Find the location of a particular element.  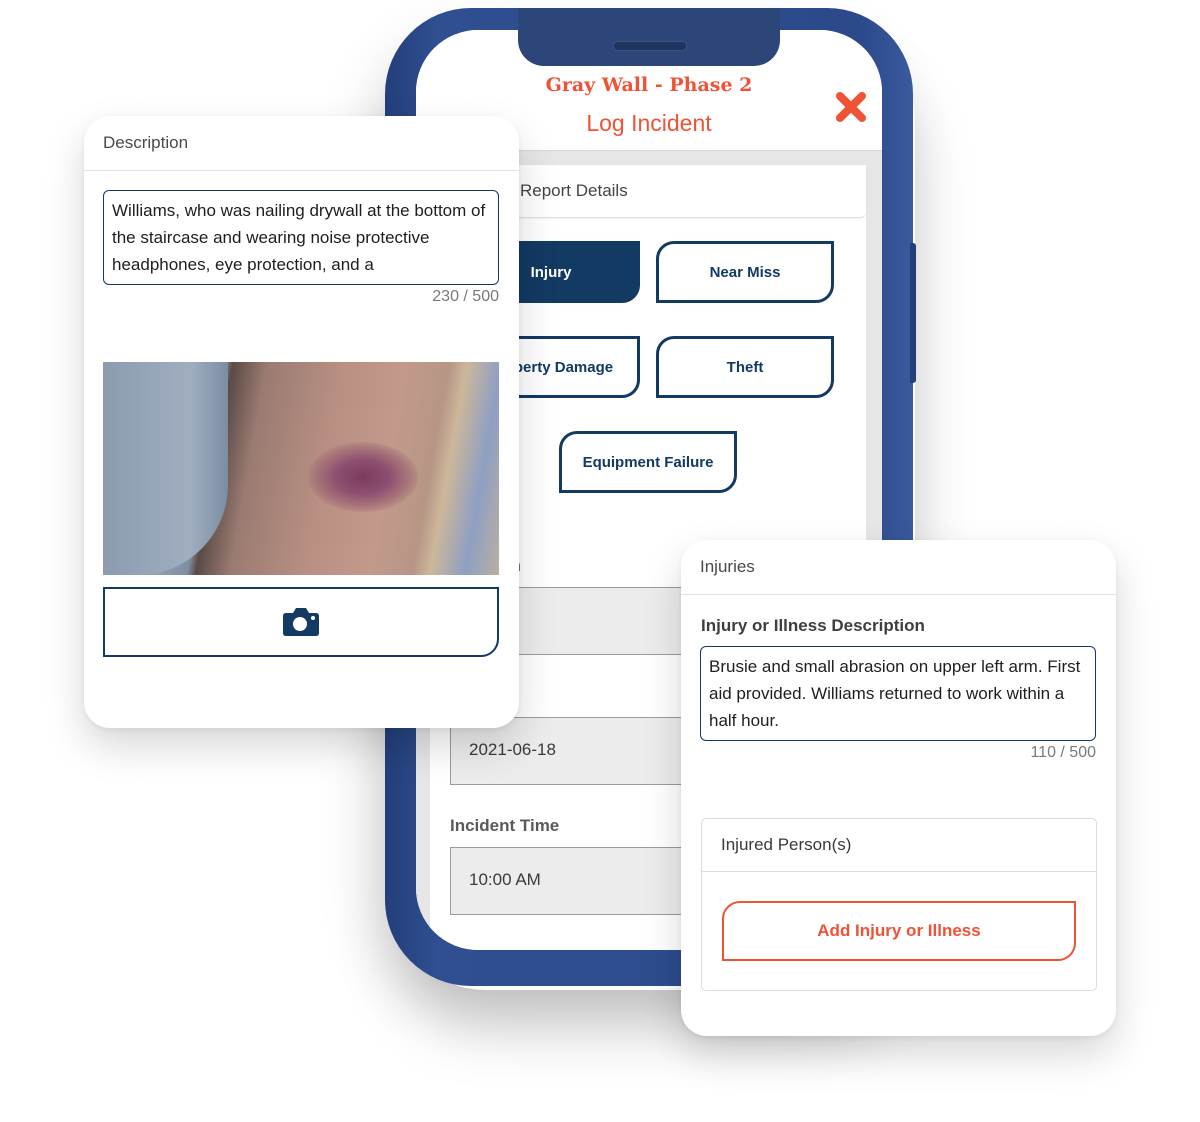

time-label: Incident Time is located at coordinates (505, 825).